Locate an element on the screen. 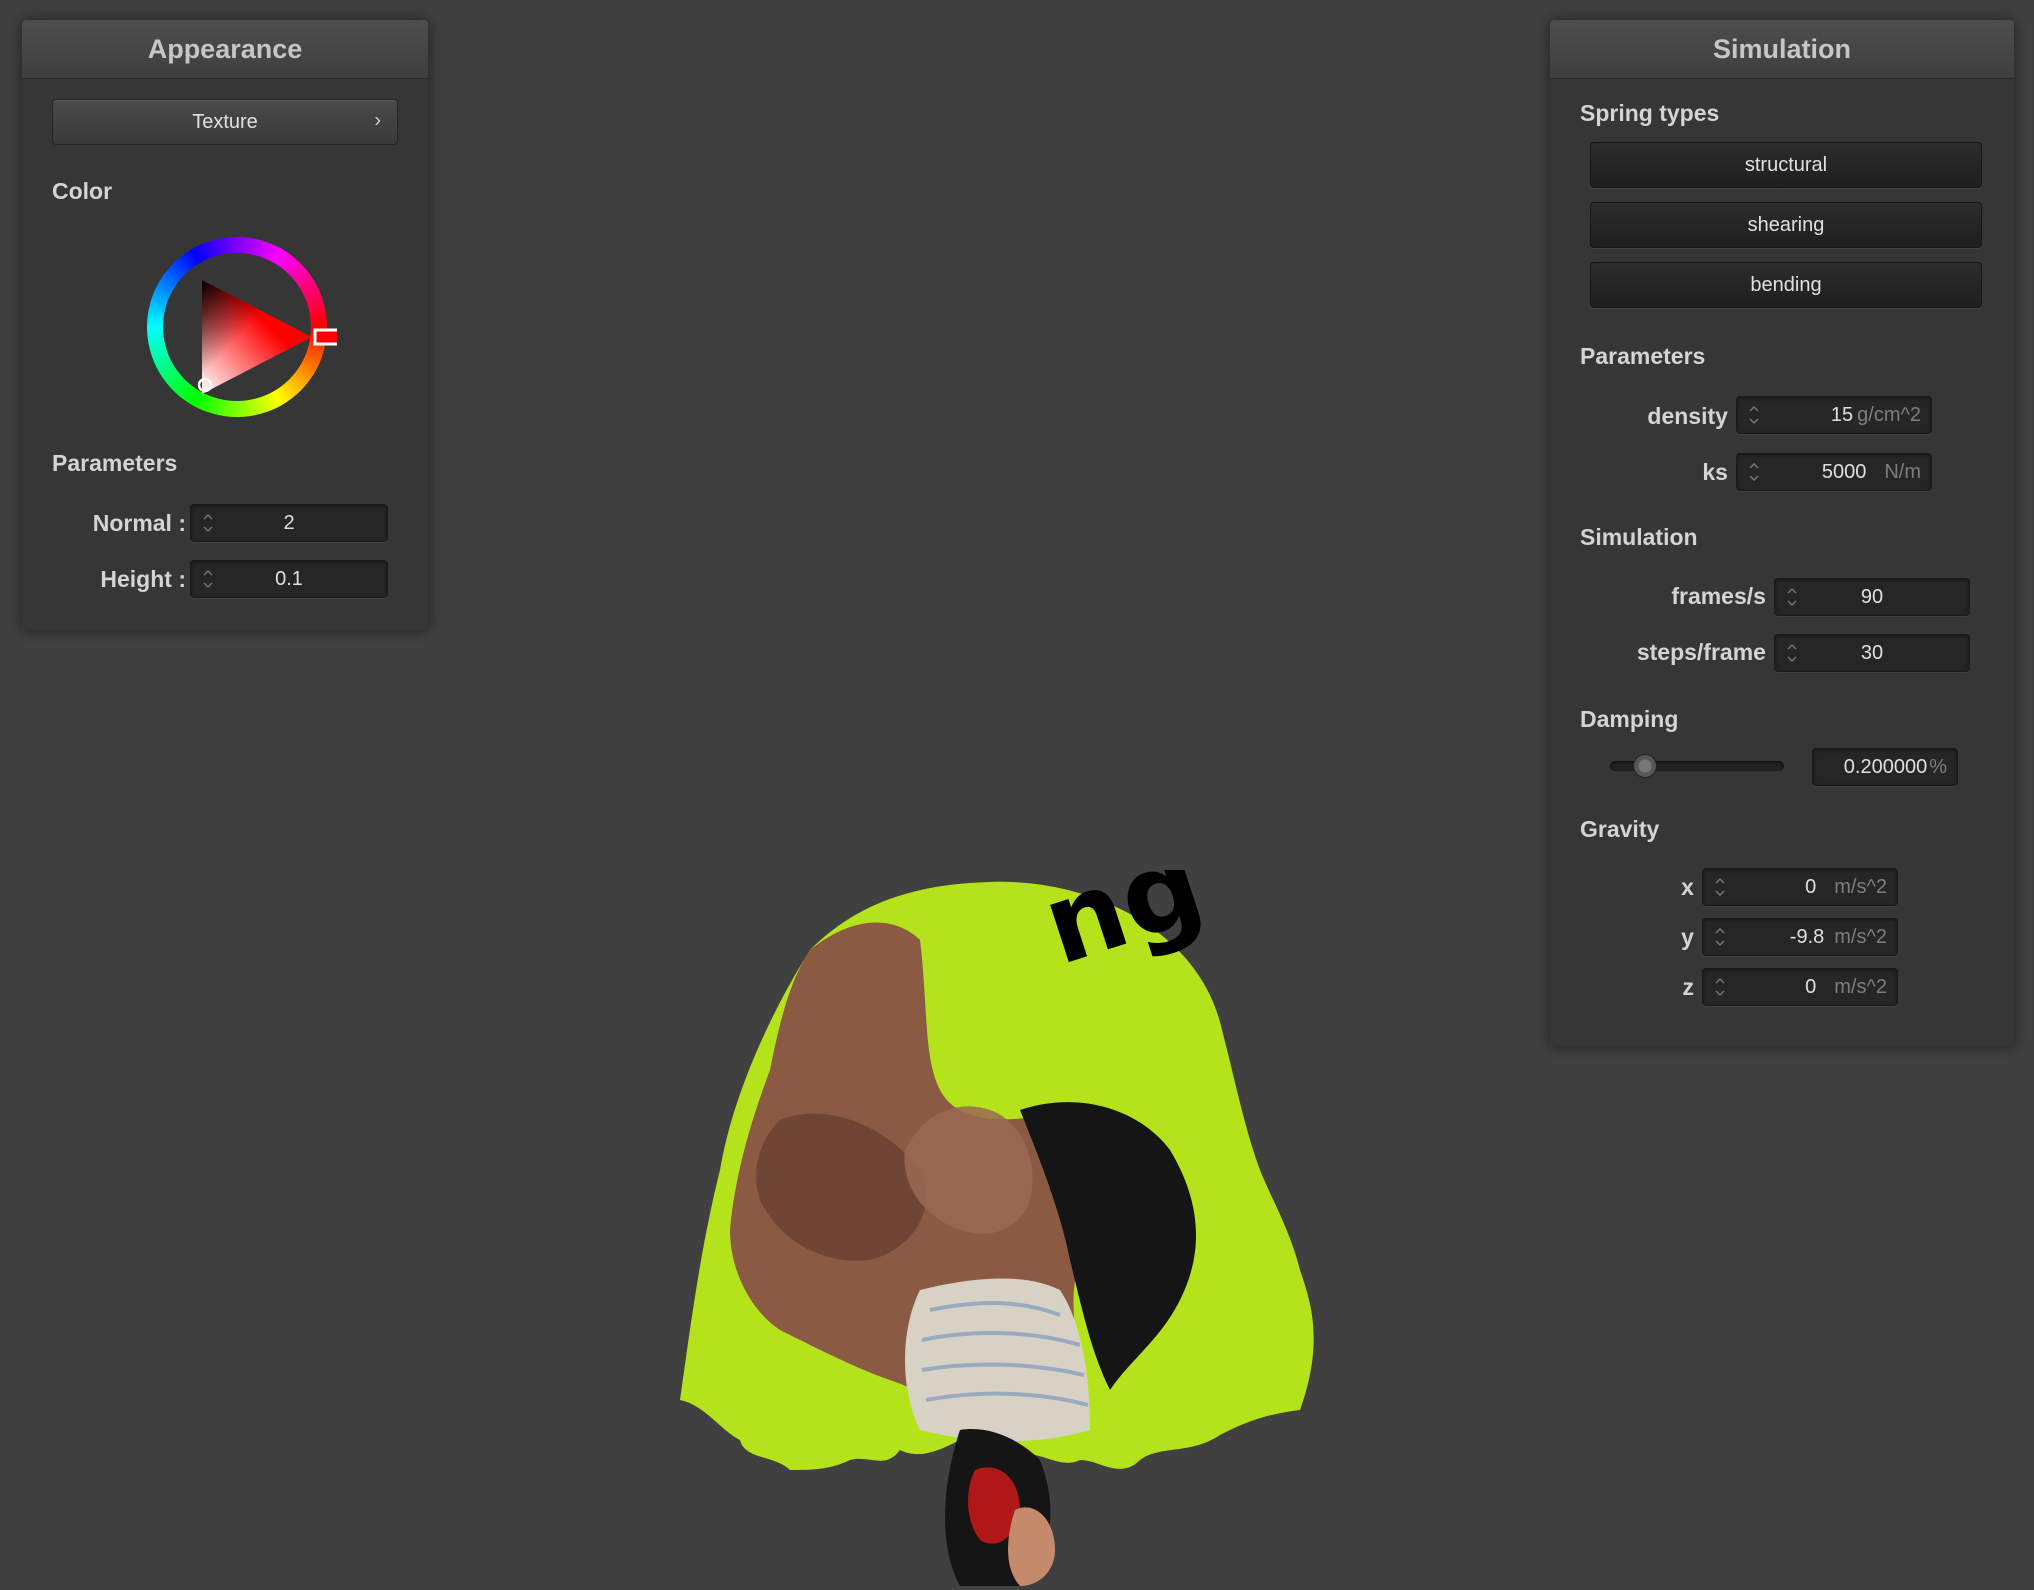 Image resolution: width=2034 pixels, height=1590 pixels. height-value: 0.1 is located at coordinates (289, 579).